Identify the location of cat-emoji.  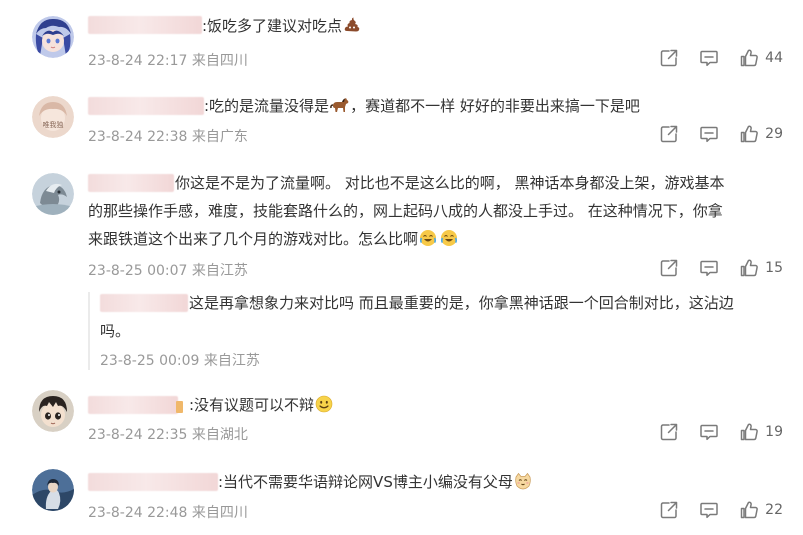
(523, 485).